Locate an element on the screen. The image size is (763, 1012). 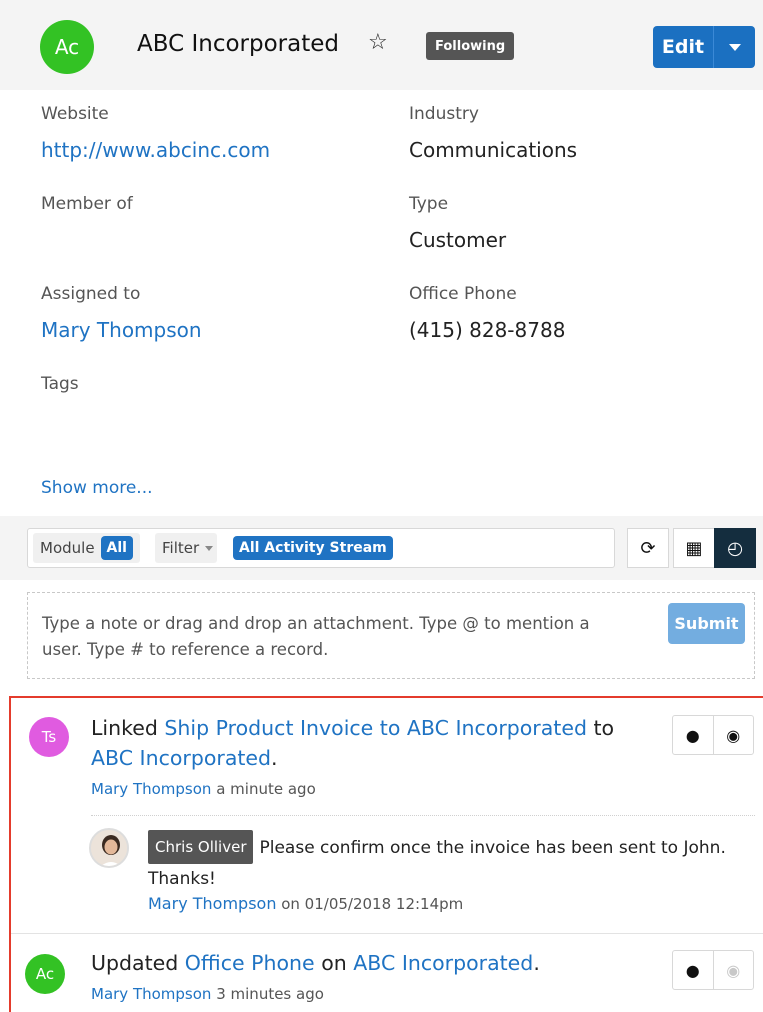
edit-dropdown-button is located at coordinates (734, 47).